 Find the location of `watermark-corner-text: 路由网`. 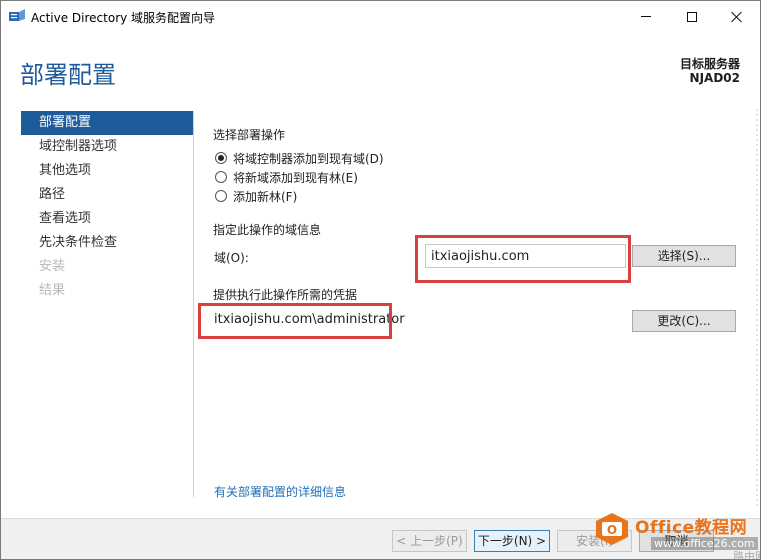

watermark-corner-text: 路由网 is located at coordinates (746, 555).